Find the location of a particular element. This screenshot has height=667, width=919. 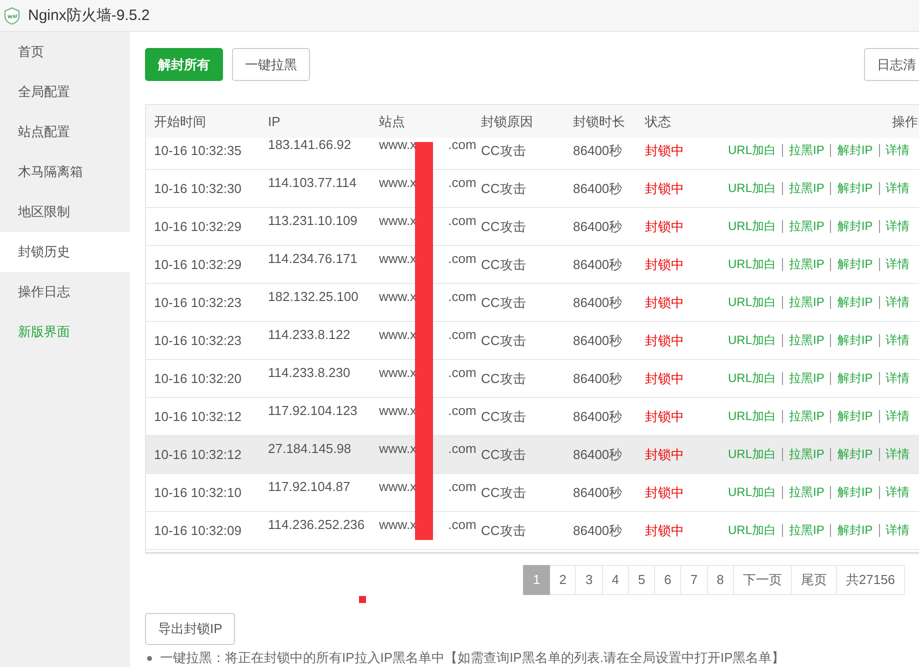

table-row: 10-16 10:32:12 27.184.145.98 www.x .com CC攻击 86400秒 封锁中 URL加白 拉黑IP 解封IP 详情 is located at coordinates (532, 455).